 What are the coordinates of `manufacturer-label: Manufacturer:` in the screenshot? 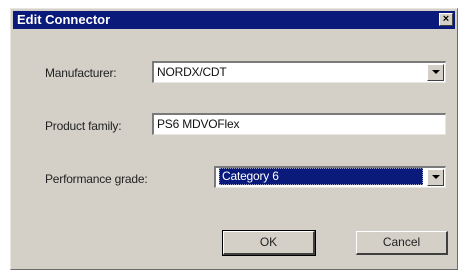 It's located at (81, 73).